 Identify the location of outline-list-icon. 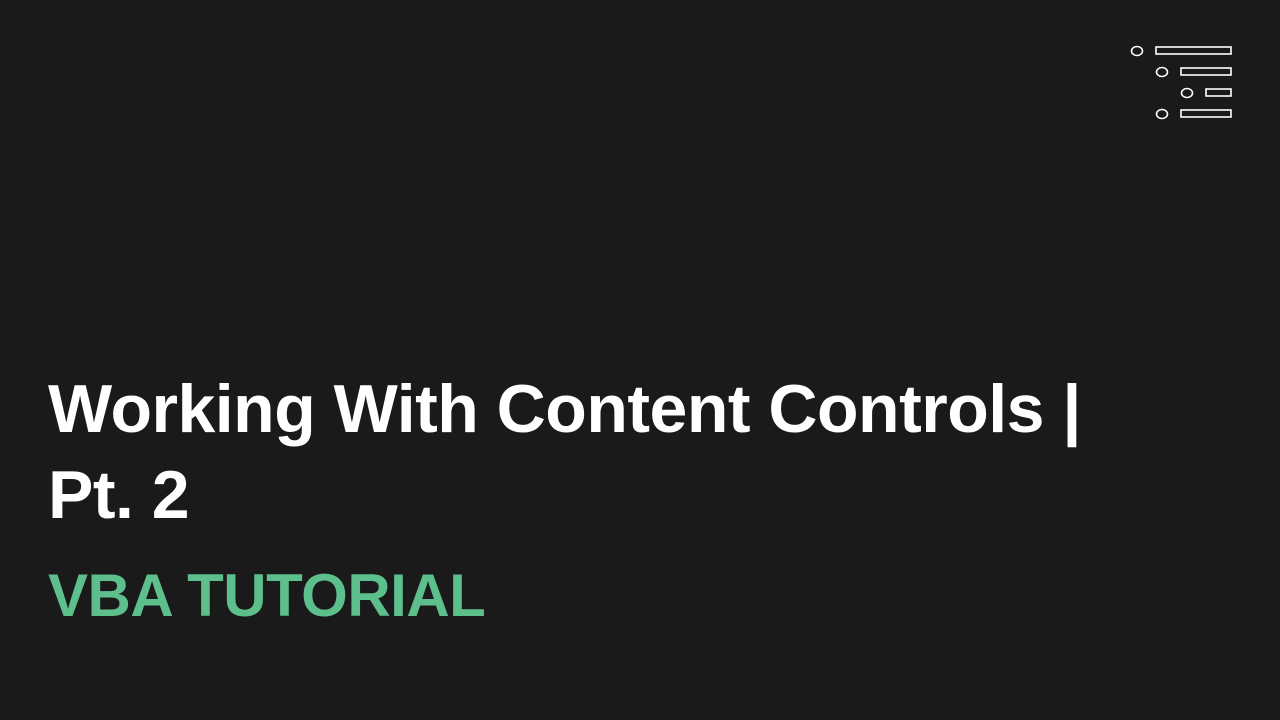
(1181, 82).